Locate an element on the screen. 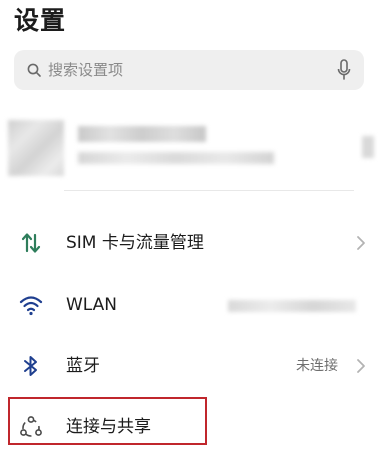 The height and width of the screenshot is (456, 378). menu-item-label: 蓝牙 is located at coordinates (83, 366).